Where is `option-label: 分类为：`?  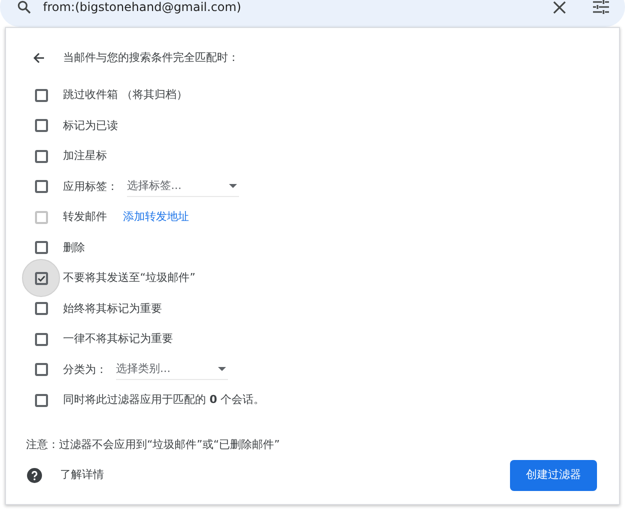
option-label: 分类为： is located at coordinates (85, 370).